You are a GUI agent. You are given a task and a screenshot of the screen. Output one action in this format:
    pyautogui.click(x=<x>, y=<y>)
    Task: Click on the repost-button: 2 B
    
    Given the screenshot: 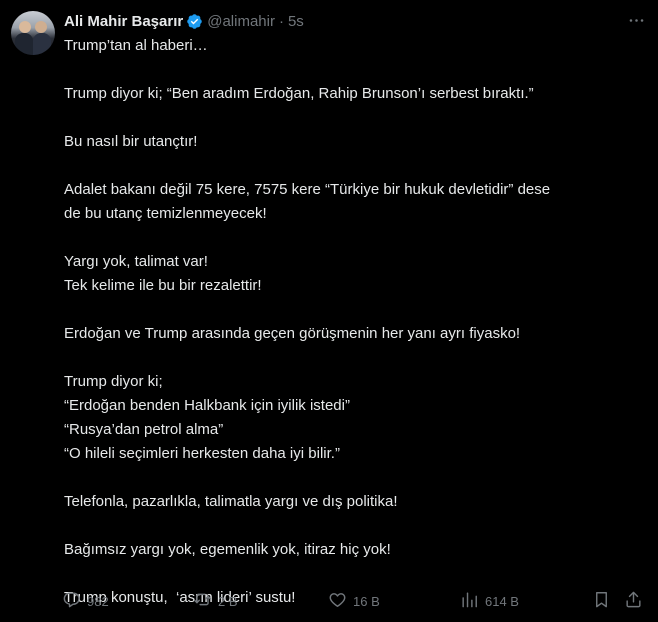 What is the action you would take?
    pyautogui.click(x=215, y=601)
    